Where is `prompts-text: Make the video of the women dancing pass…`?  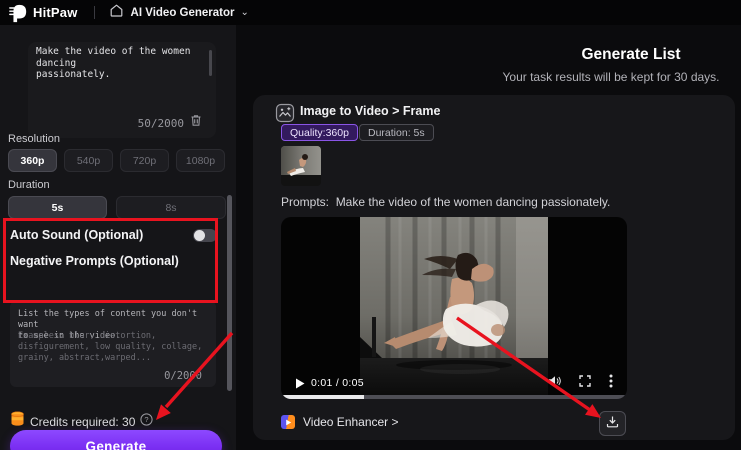 prompts-text: Make the video of the women dancing pass… is located at coordinates (473, 202).